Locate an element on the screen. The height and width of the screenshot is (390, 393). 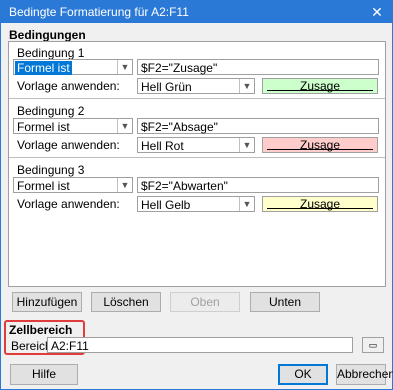
condition-title: Bedingung 1 is located at coordinates (51, 53).